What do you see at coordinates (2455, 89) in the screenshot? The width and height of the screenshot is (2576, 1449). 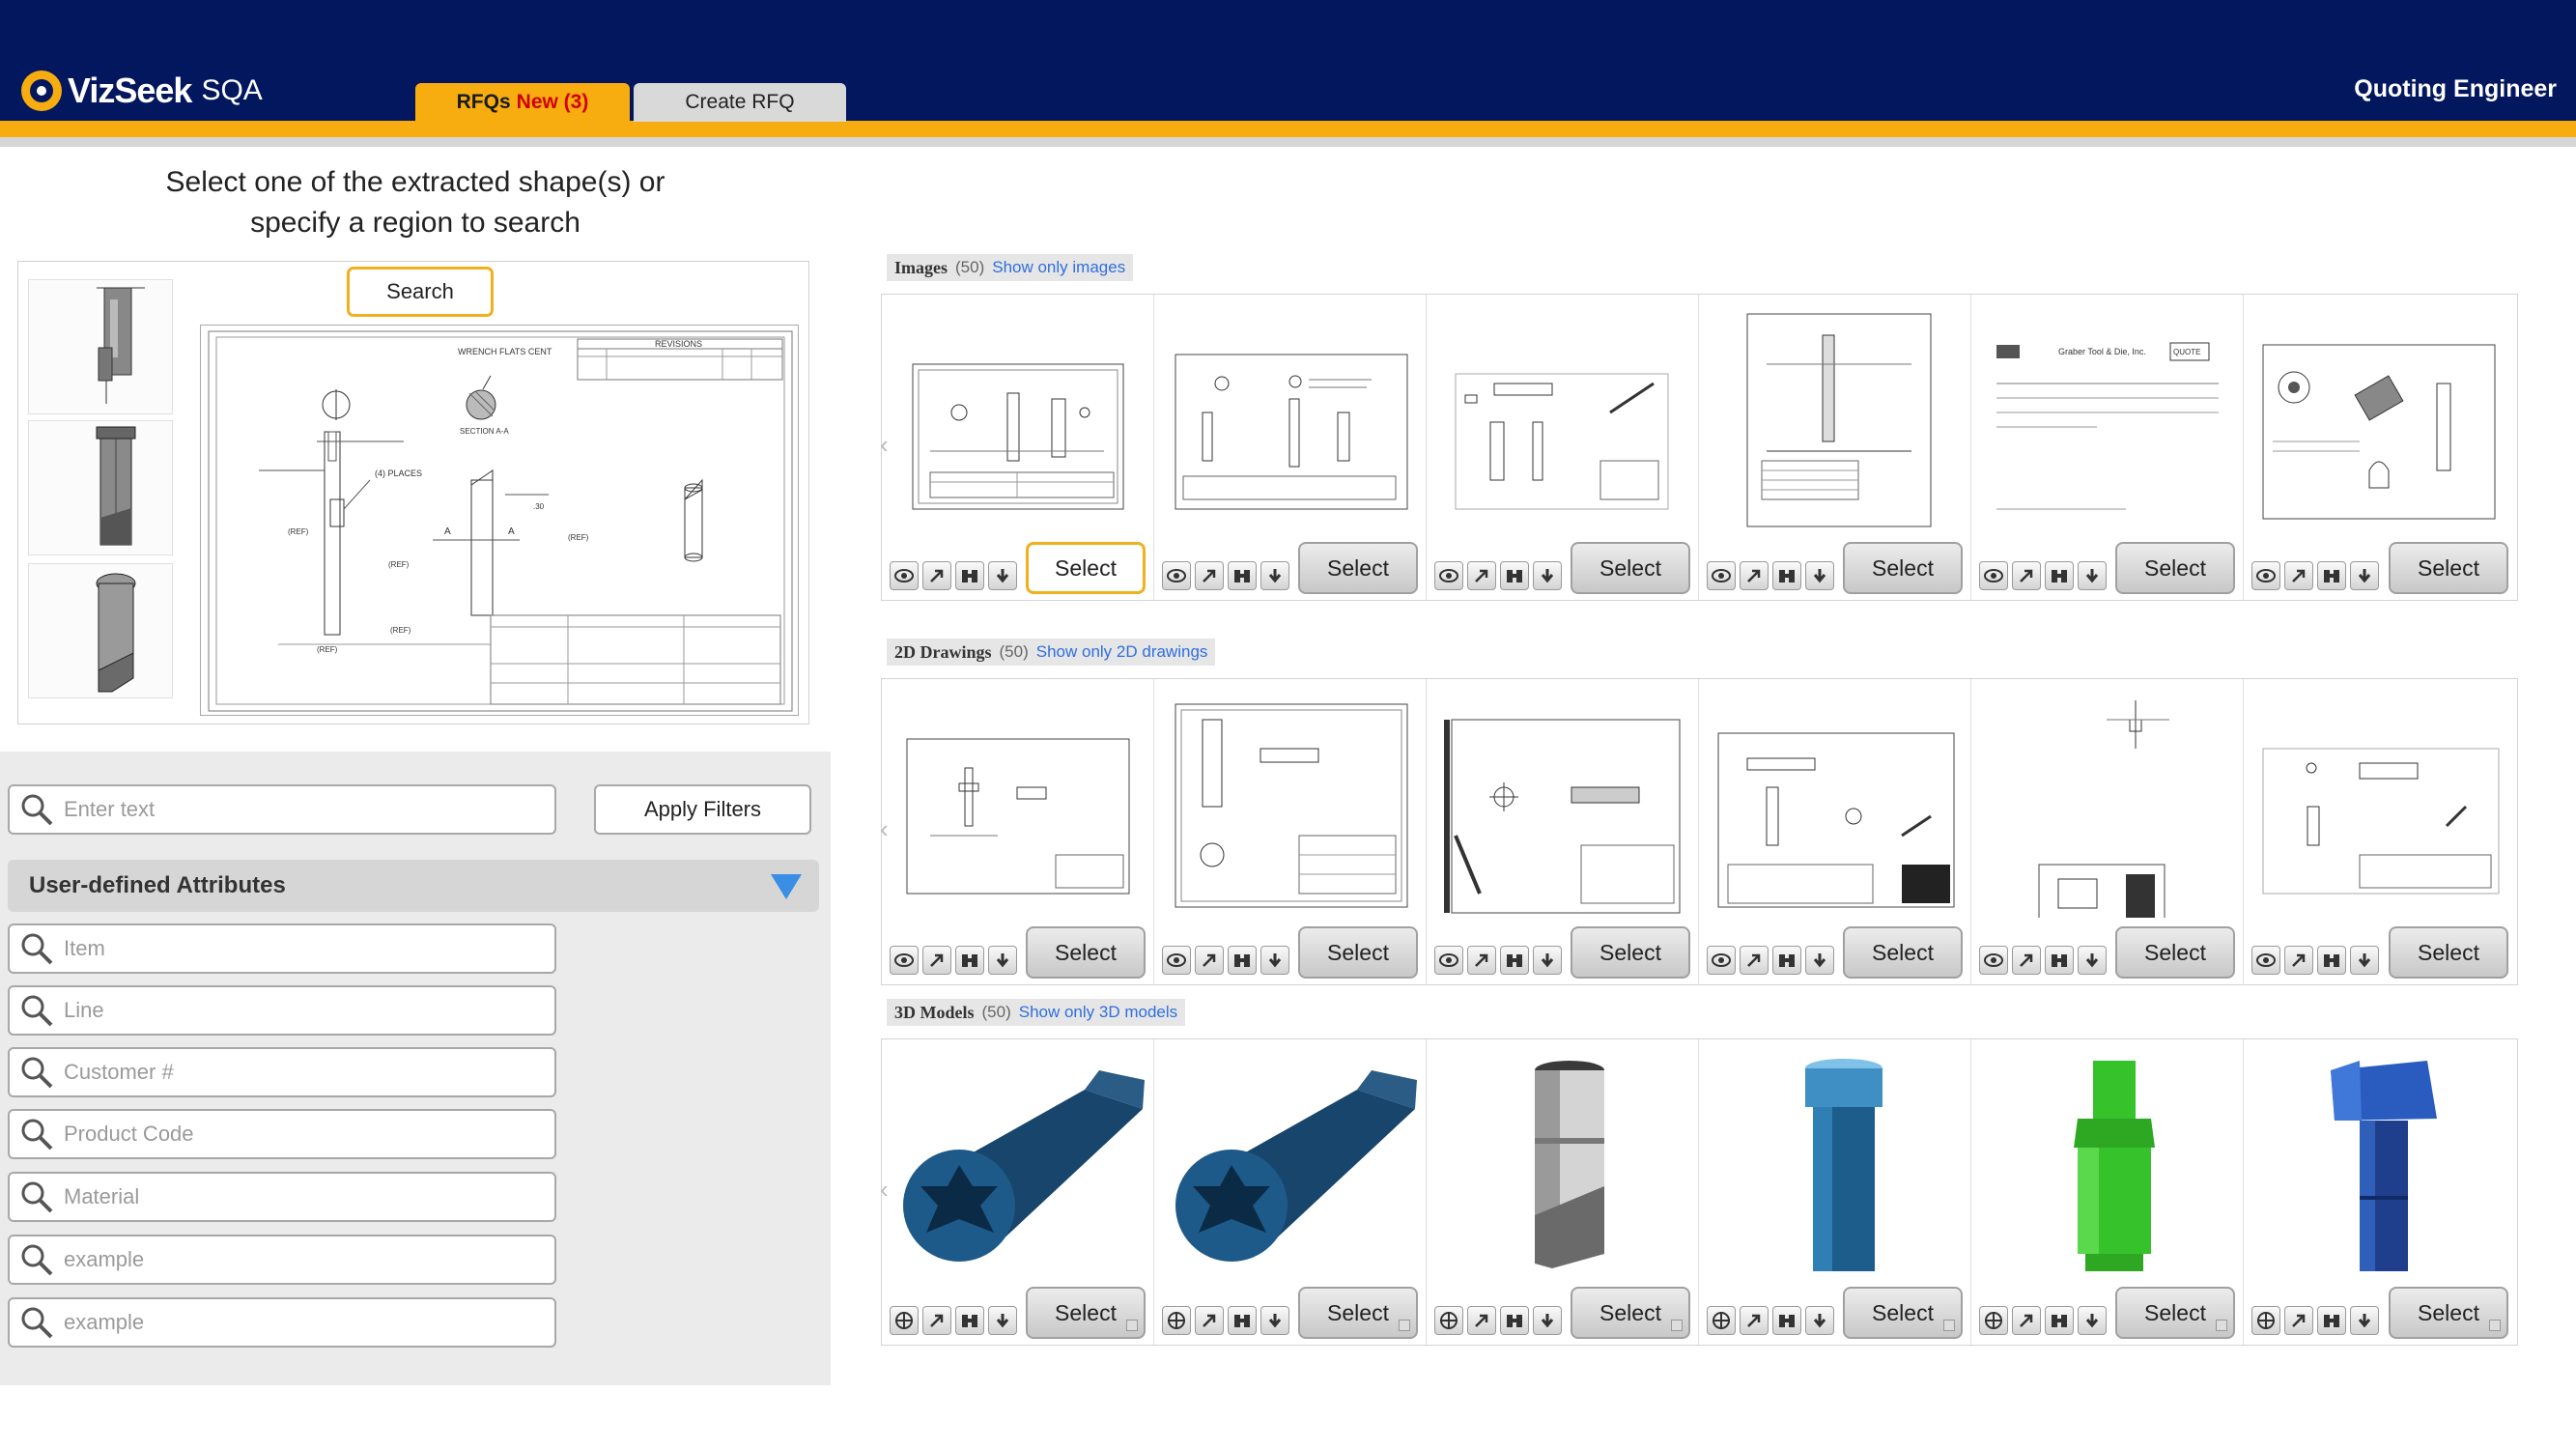 I see `user-role: Quoting Engineer` at bounding box center [2455, 89].